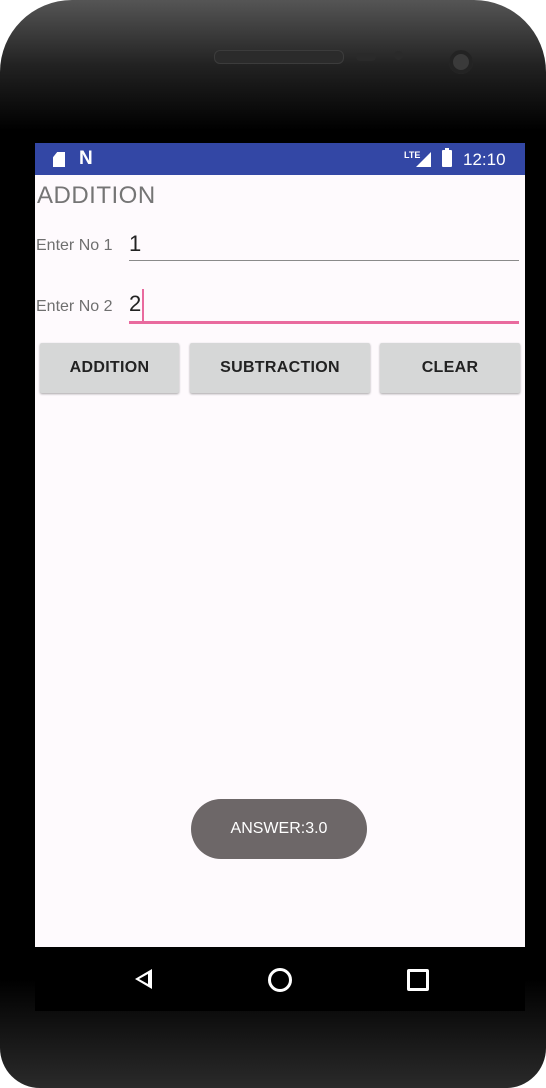  Describe the element at coordinates (447, 157) in the screenshot. I see `battery-icon` at that location.